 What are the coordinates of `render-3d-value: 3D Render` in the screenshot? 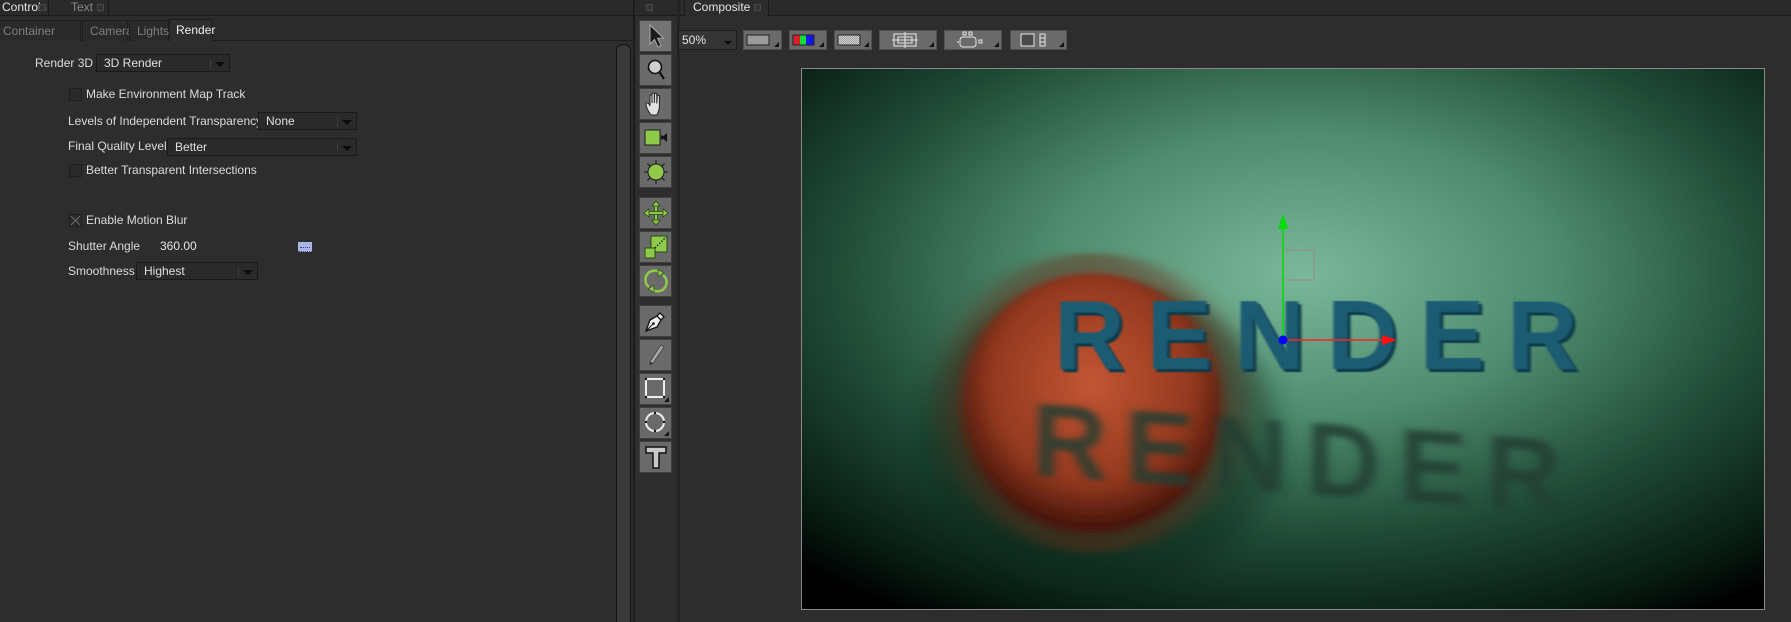 It's located at (133, 63).